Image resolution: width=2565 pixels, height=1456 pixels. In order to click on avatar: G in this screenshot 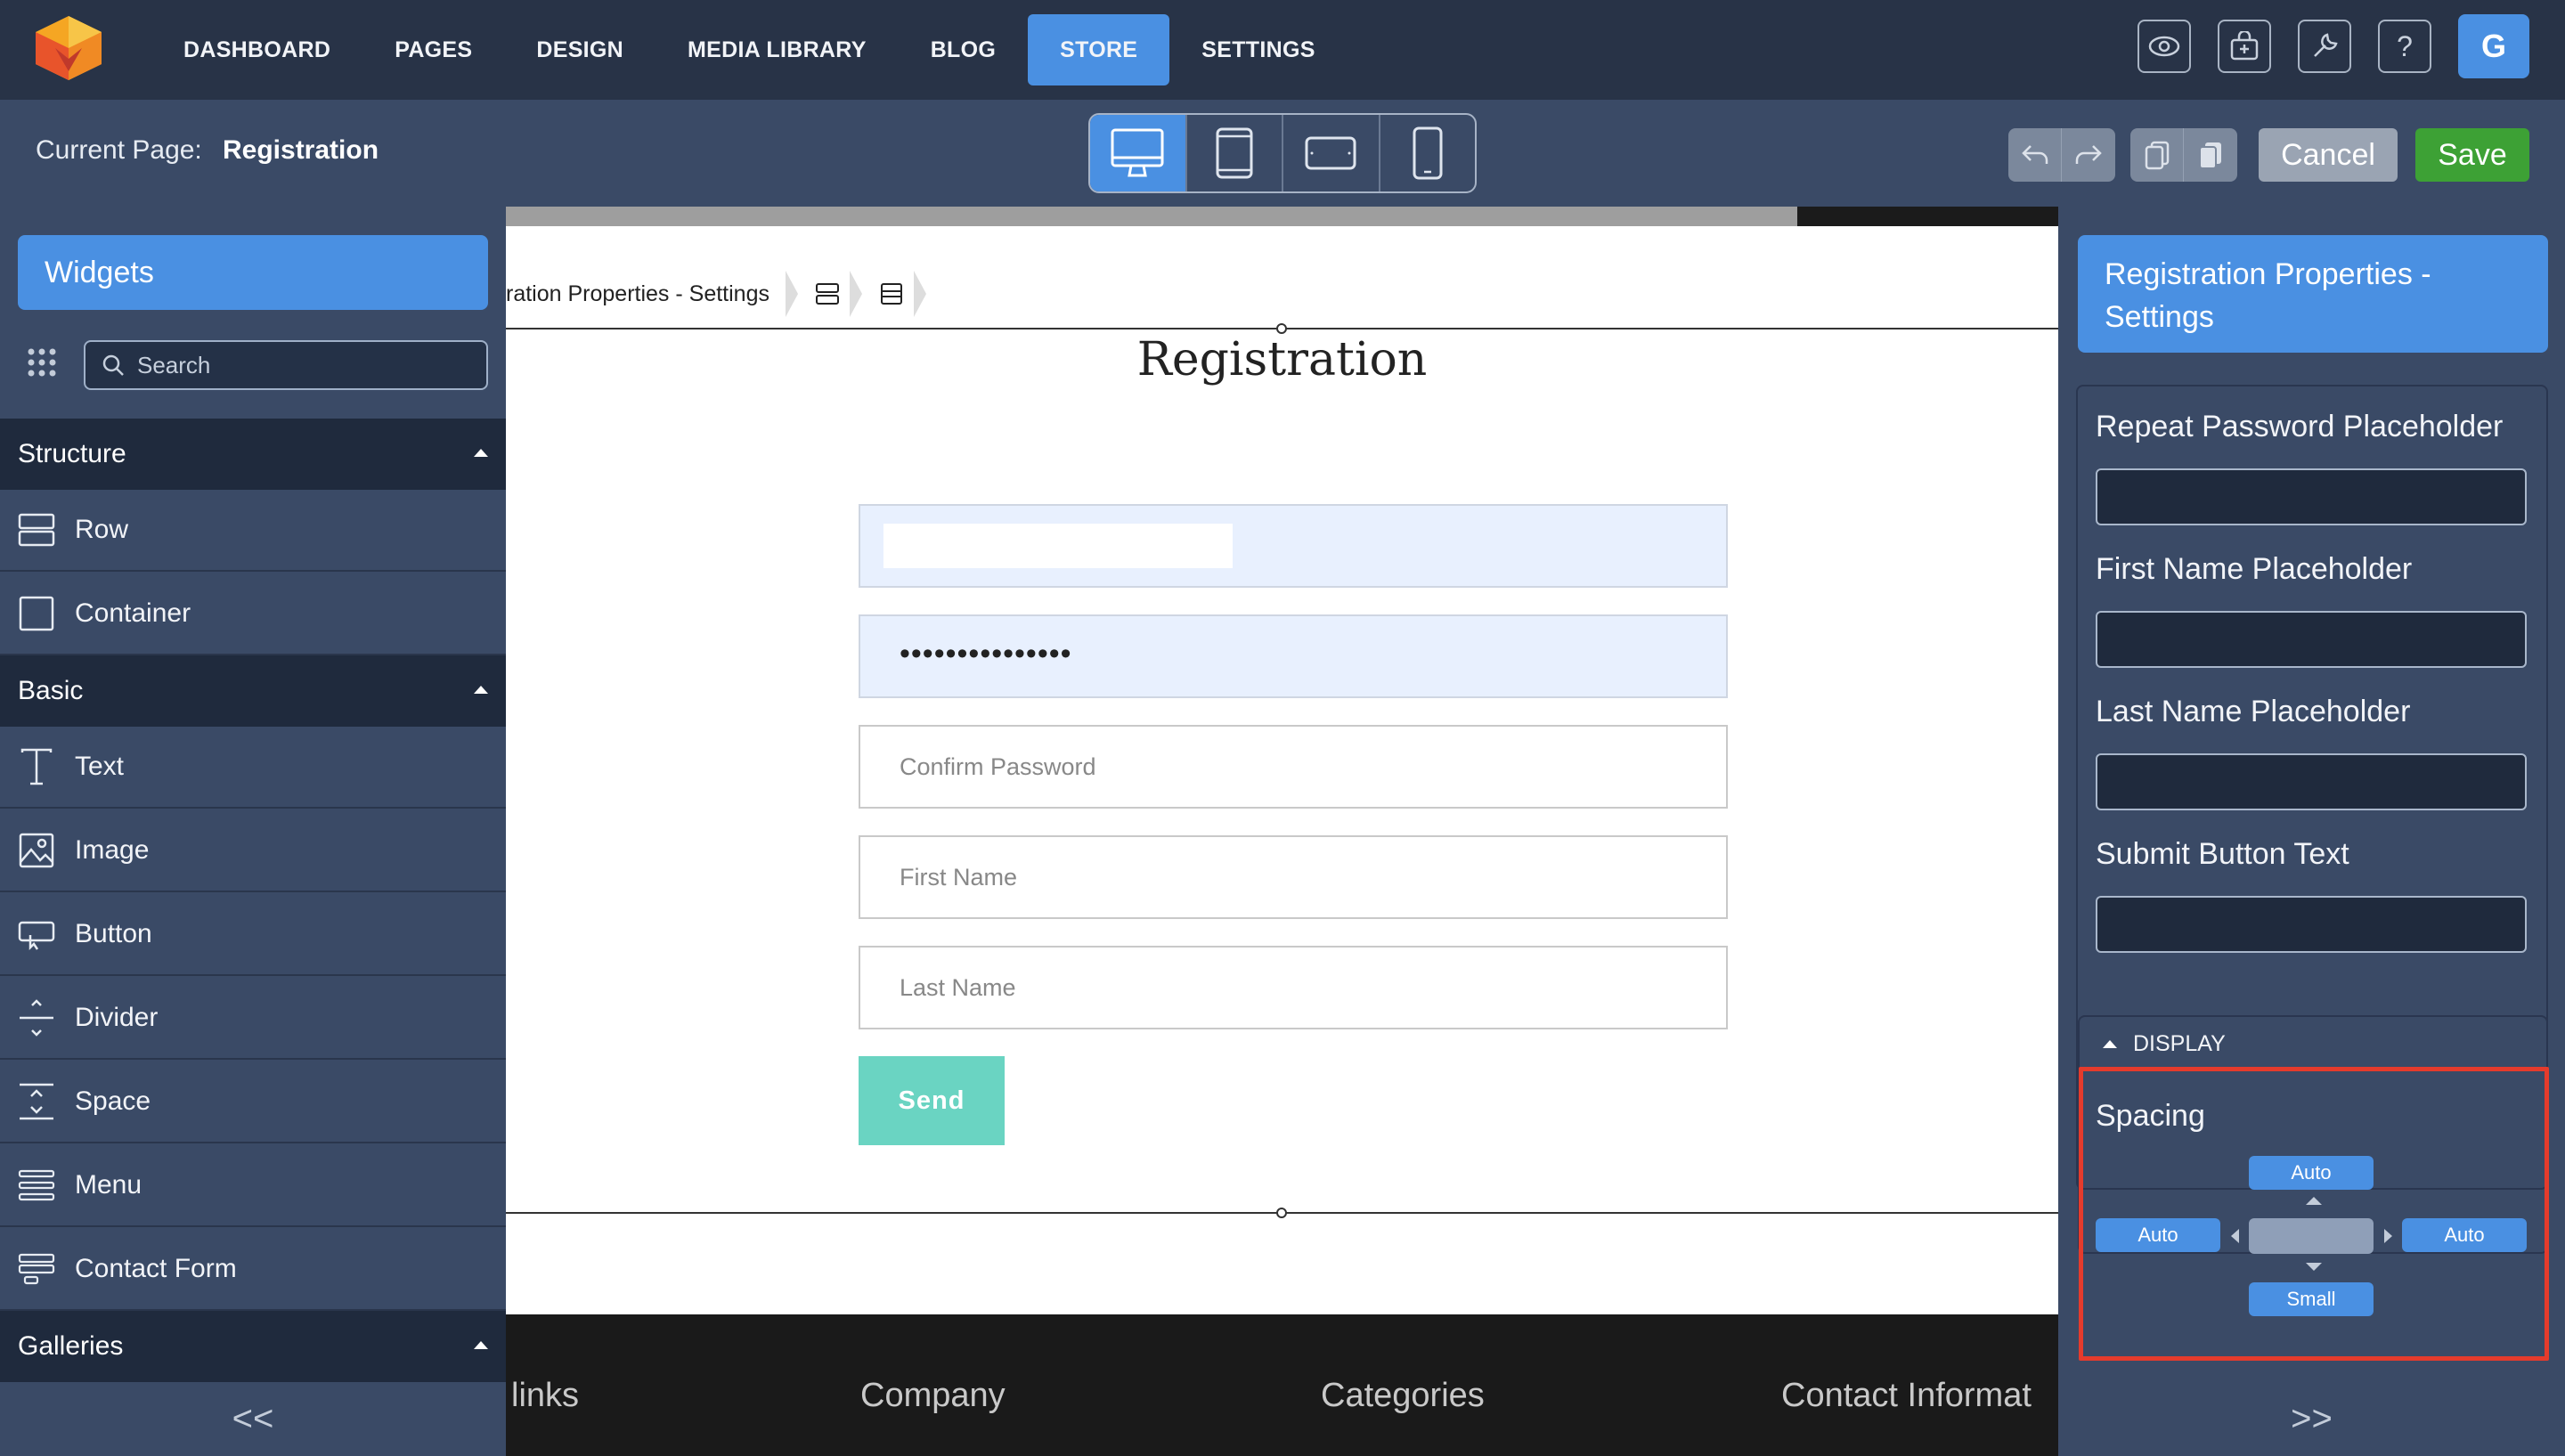, I will do `click(2493, 46)`.